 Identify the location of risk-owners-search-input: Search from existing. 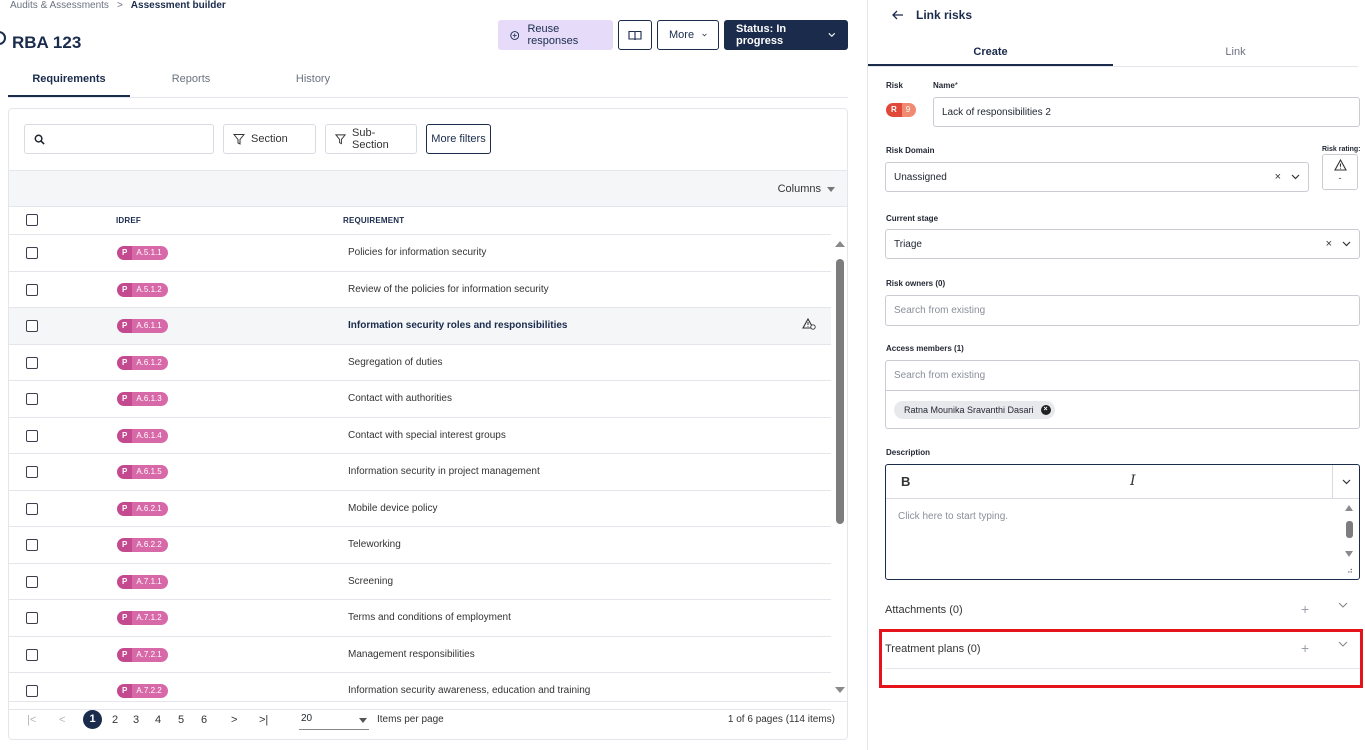
(1122, 310).